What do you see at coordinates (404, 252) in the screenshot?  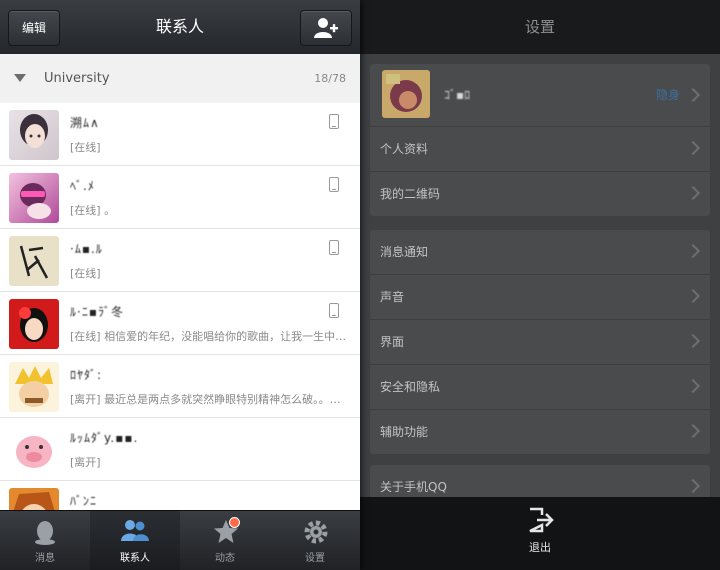 I see `item-label: 消息通知` at bounding box center [404, 252].